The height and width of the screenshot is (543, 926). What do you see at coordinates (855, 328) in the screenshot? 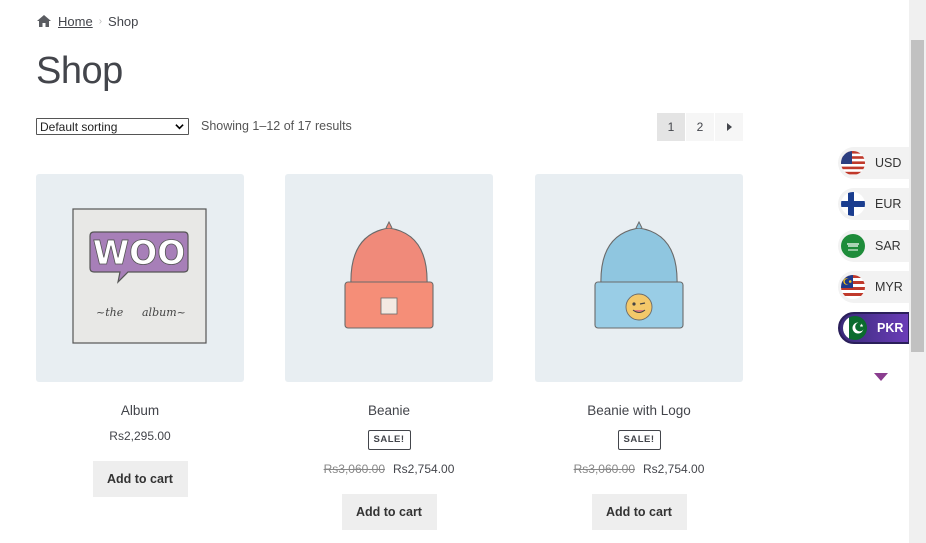
I see `pk-flag-icon` at bounding box center [855, 328].